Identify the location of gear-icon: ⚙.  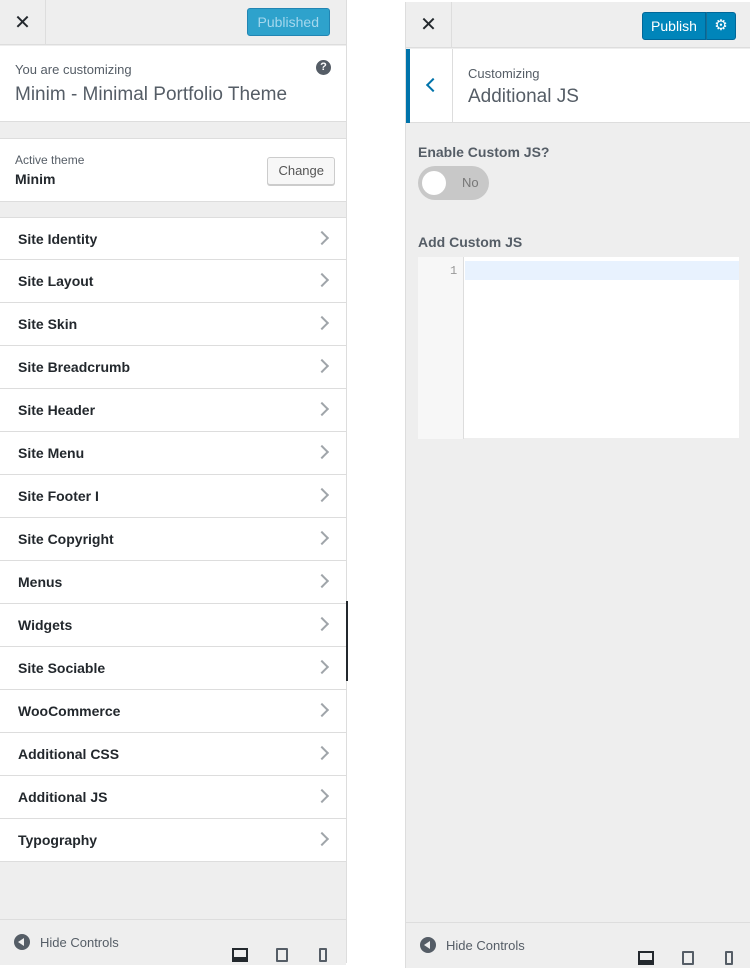
(721, 26).